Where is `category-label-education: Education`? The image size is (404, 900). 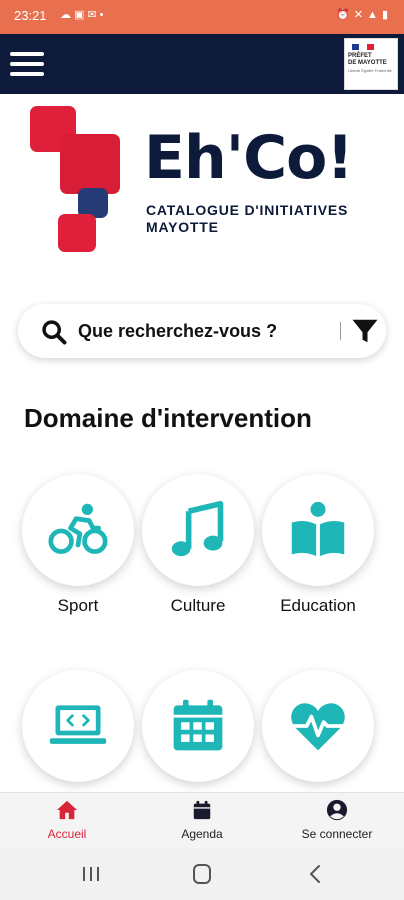
category-label-education: Education is located at coordinates (318, 605).